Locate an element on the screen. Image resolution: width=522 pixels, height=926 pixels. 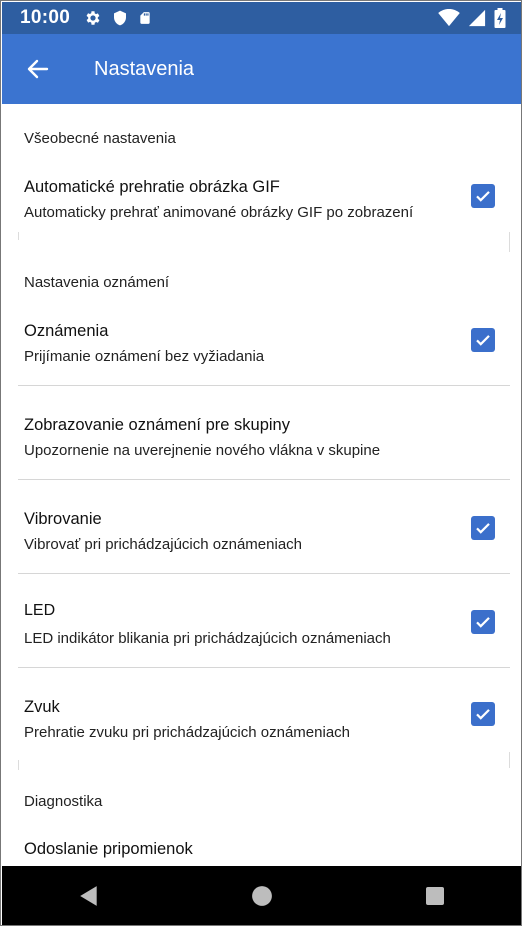
section-header-diagnostics: Diagnostika is located at coordinates (63, 801).